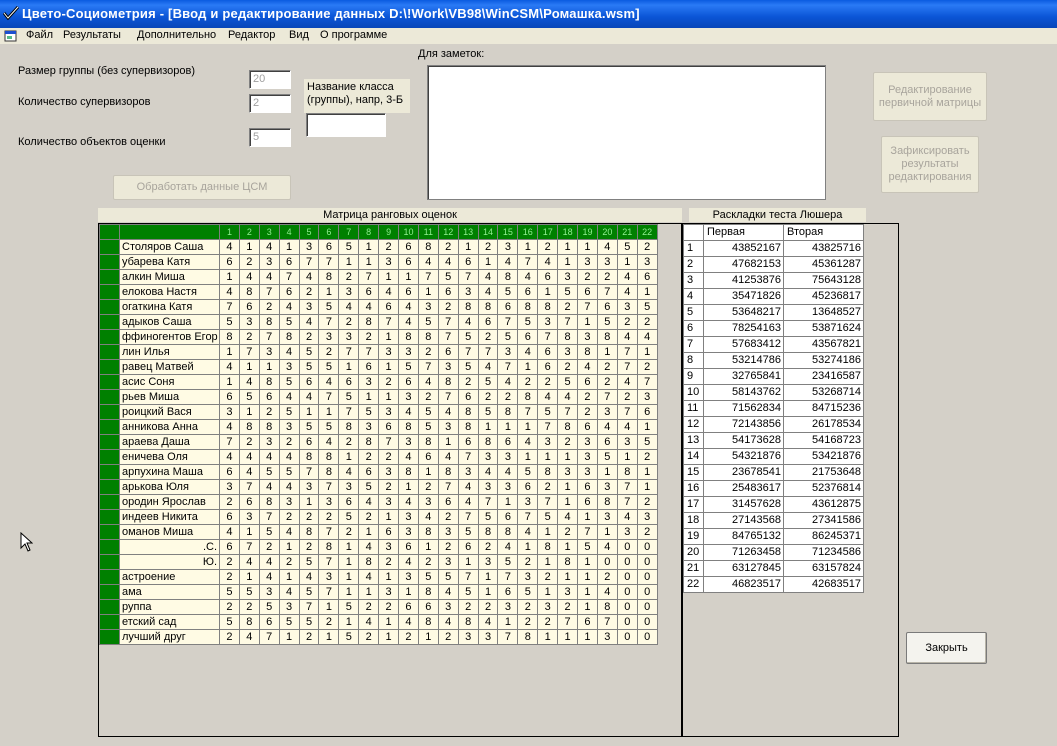 Image resolution: width=1057 pixels, height=746 pixels. I want to click on luscher-first-cell: 35471826, so click(743, 296).